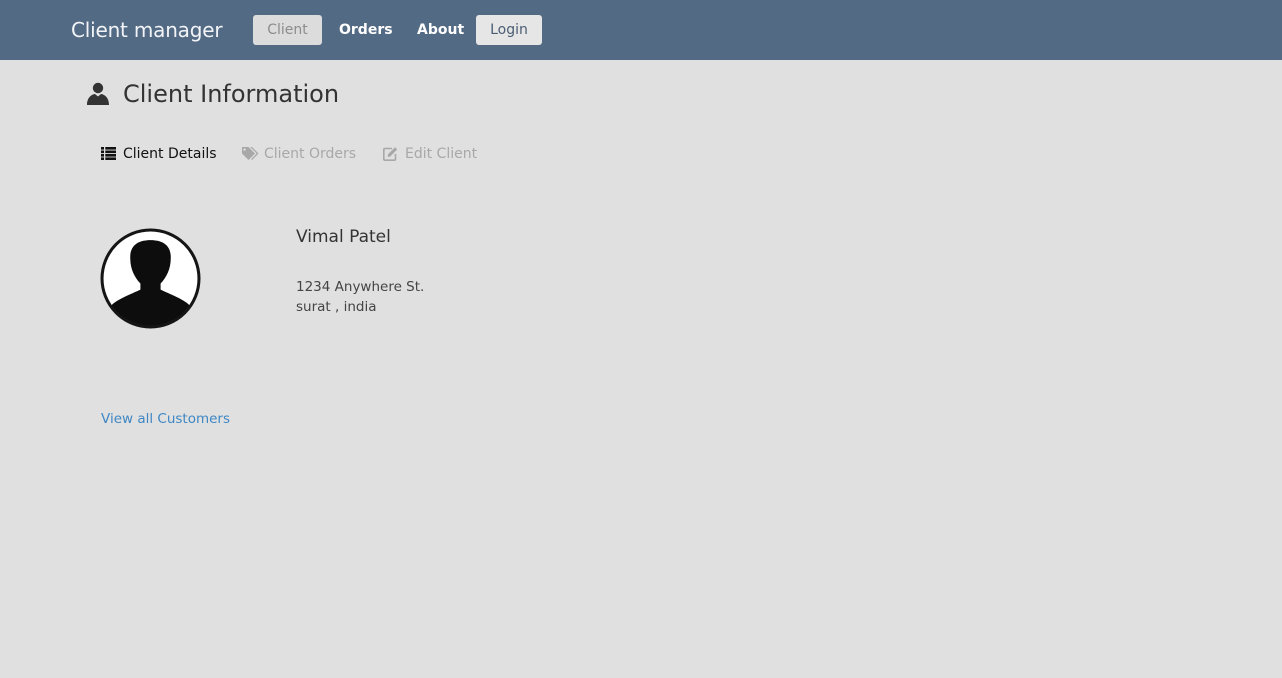 The image size is (1282, 678). What do you see at coordinates (250, 153) in the screenshot?
I see `tags-icon` at bounding box center [250, 153].